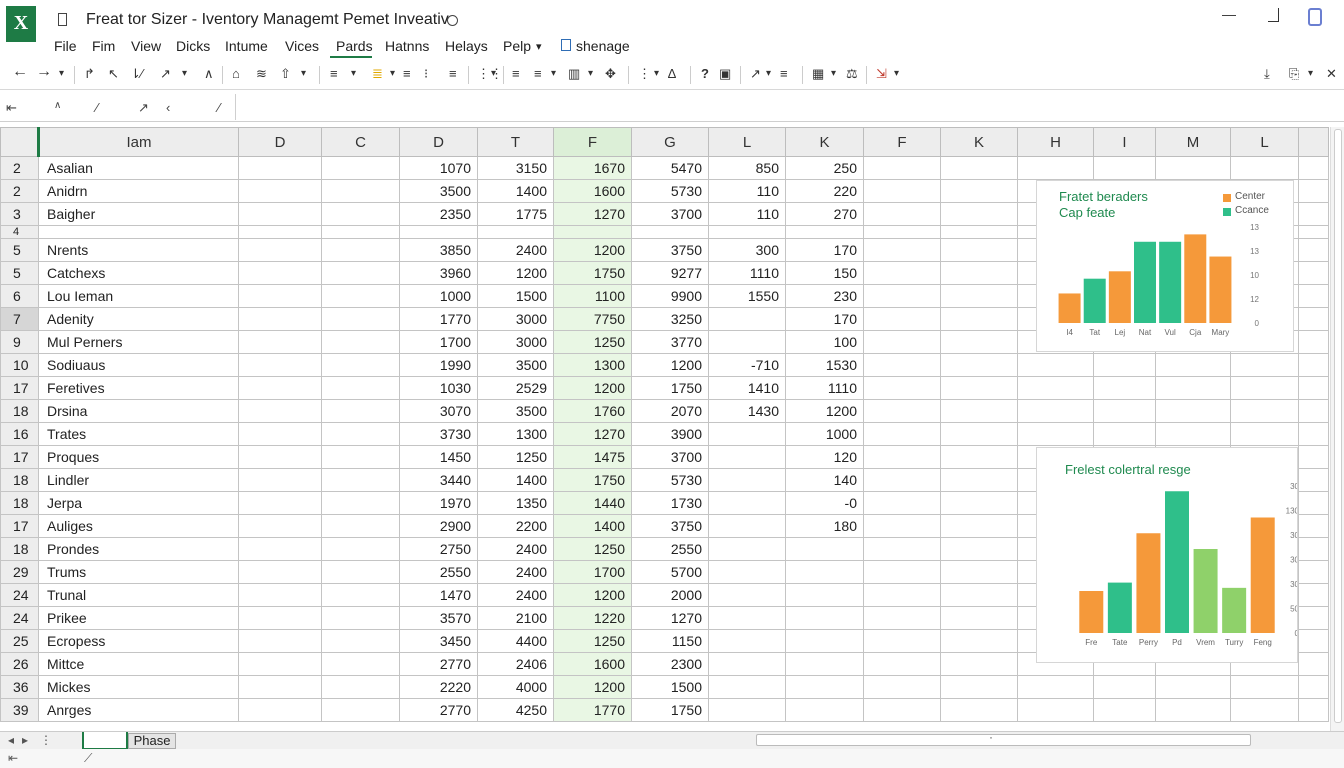 This screenshot has width=1344, height=768. Describe the element at coordinates (784, 74) in the screenshot. I see `menu-lines-icon: ≡` at that location.